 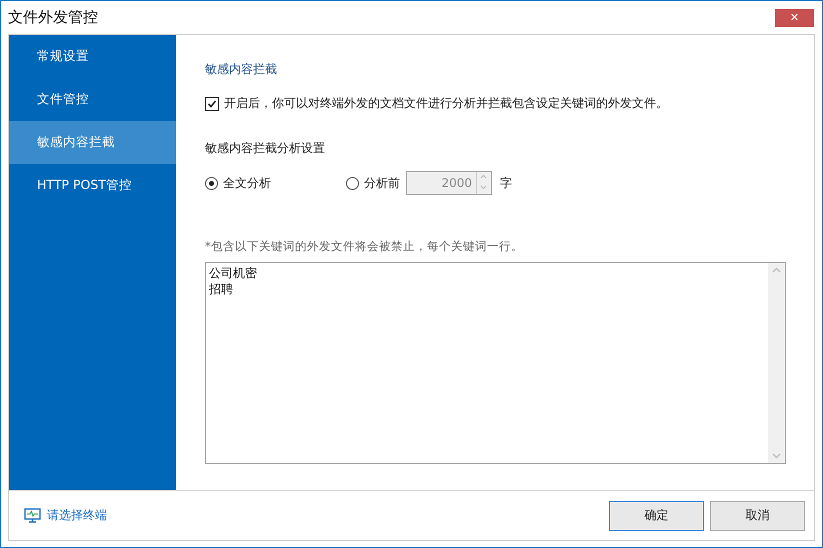 What do you see at coordinates (247, 183) in the screenshot?
I see `radio-label: 全文分析` at bounding box center [247, 183].